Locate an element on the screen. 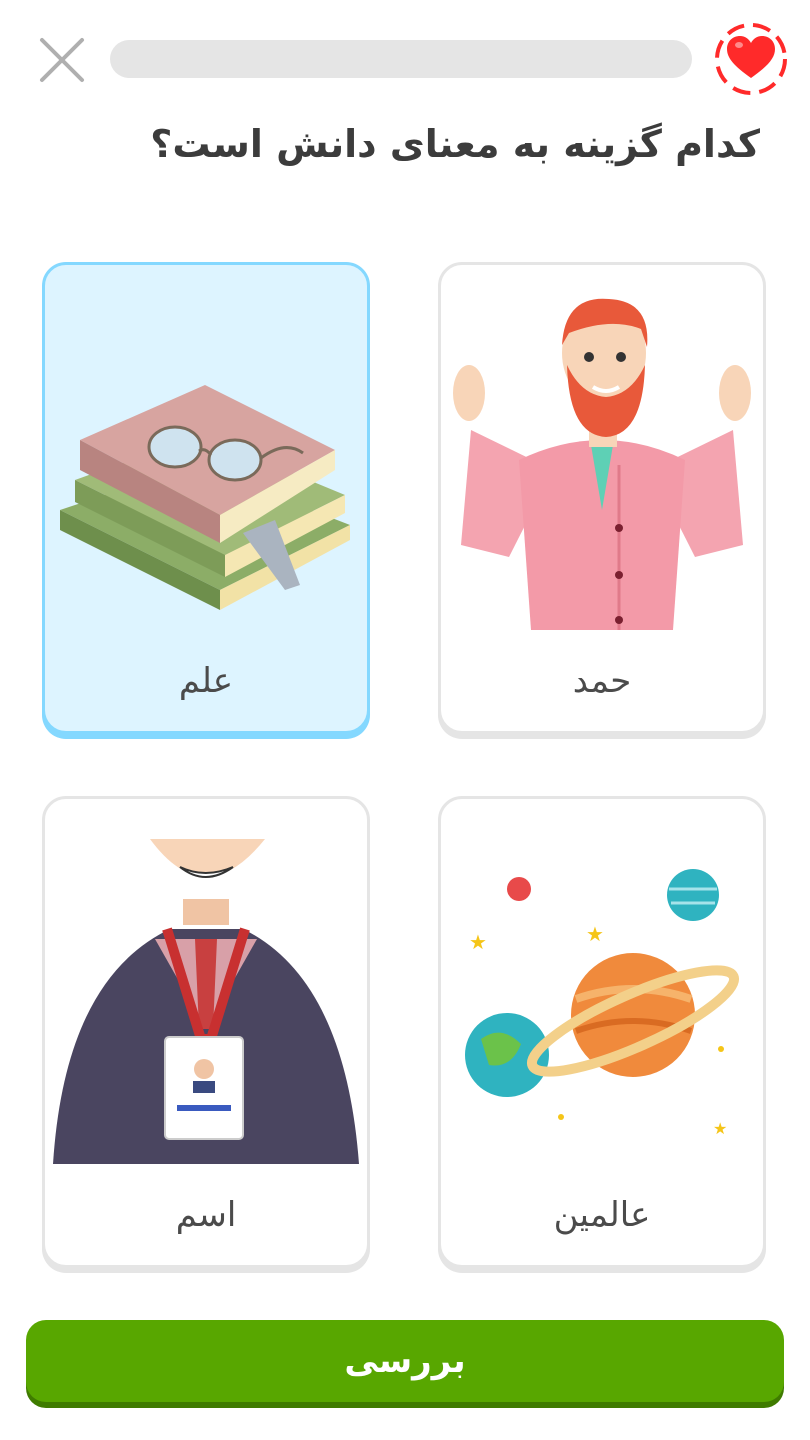  option-label: عالمین is located at coordinates (602, 1215).